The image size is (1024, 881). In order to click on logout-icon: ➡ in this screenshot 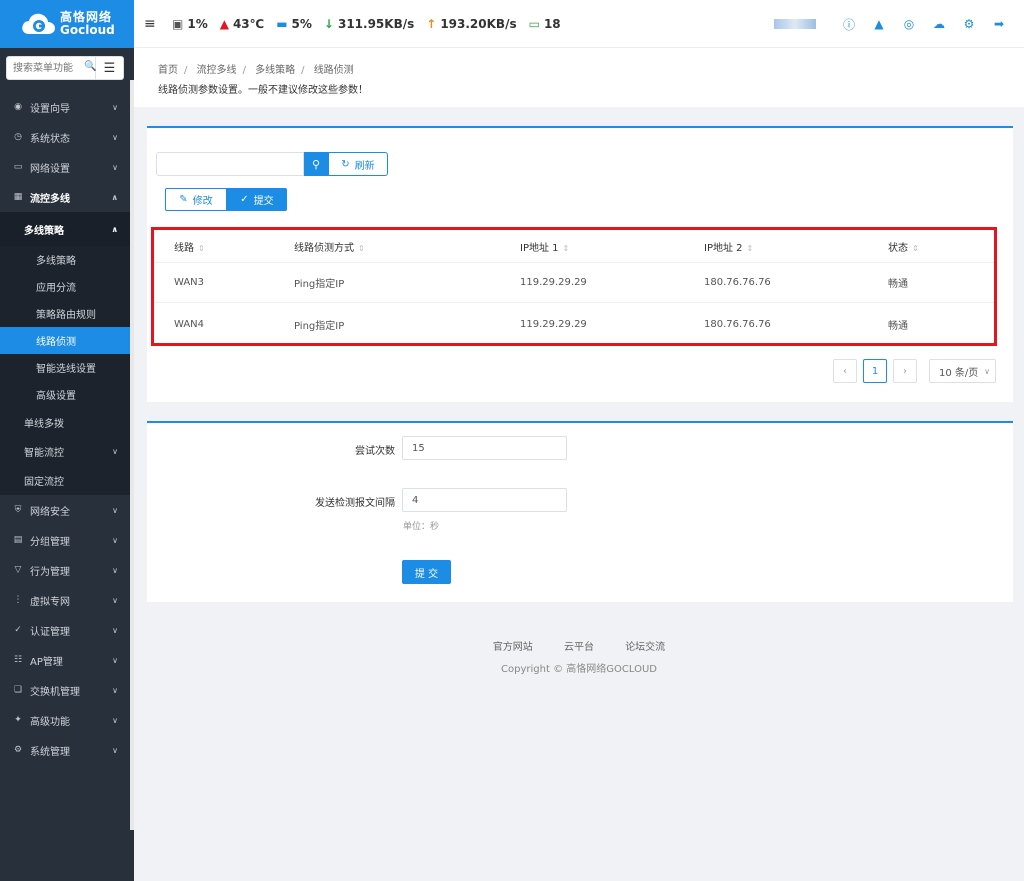, I will do `click(999, 24)`.